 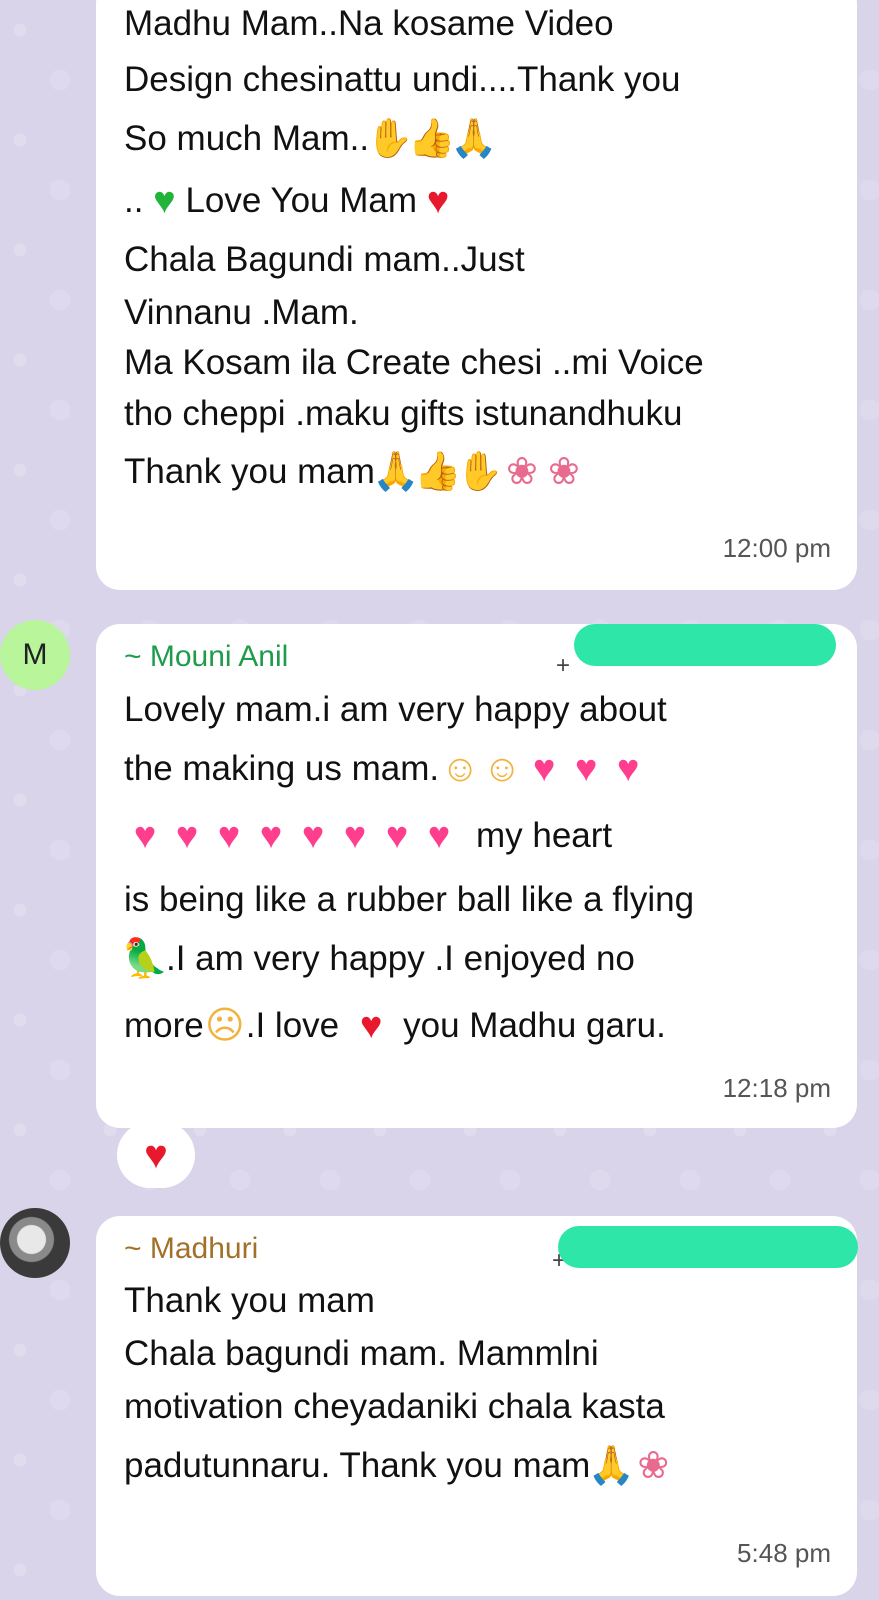 I want to click on red-heart-emoji: ♥, so click(x=438, y=201).